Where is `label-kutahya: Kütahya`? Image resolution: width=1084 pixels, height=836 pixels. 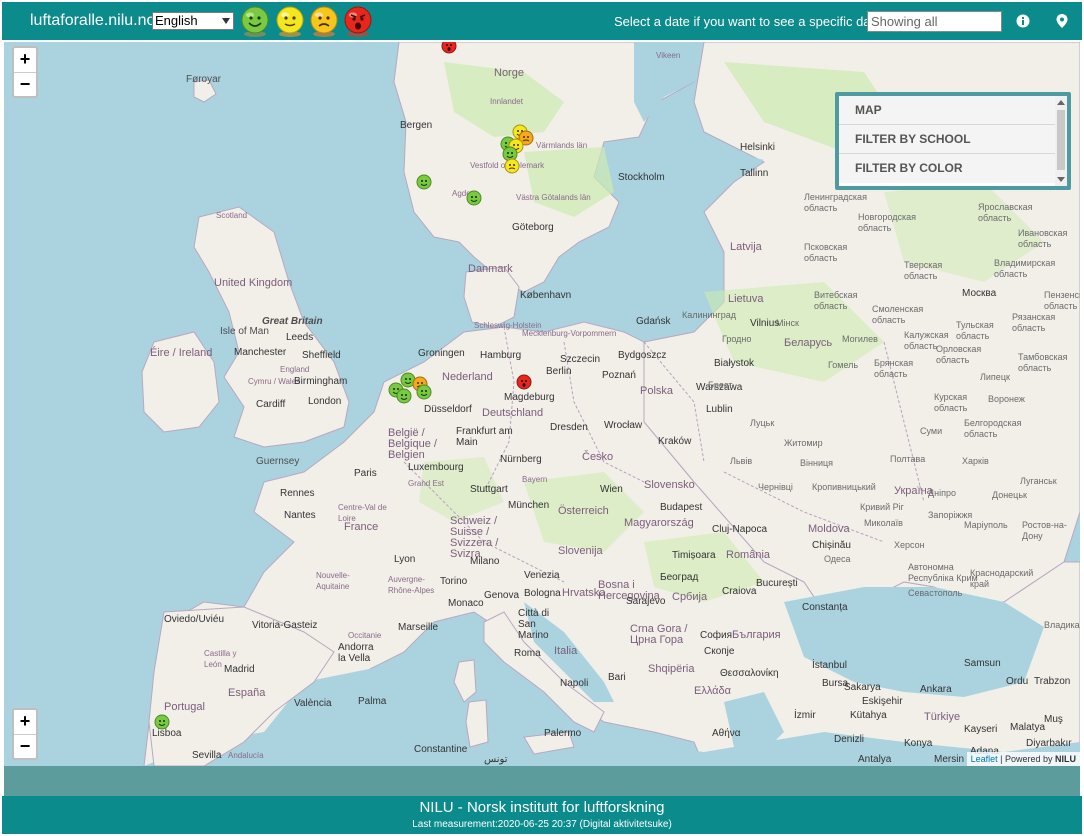 label-kutahya: Kütahya is located at coordinates (868, 715).